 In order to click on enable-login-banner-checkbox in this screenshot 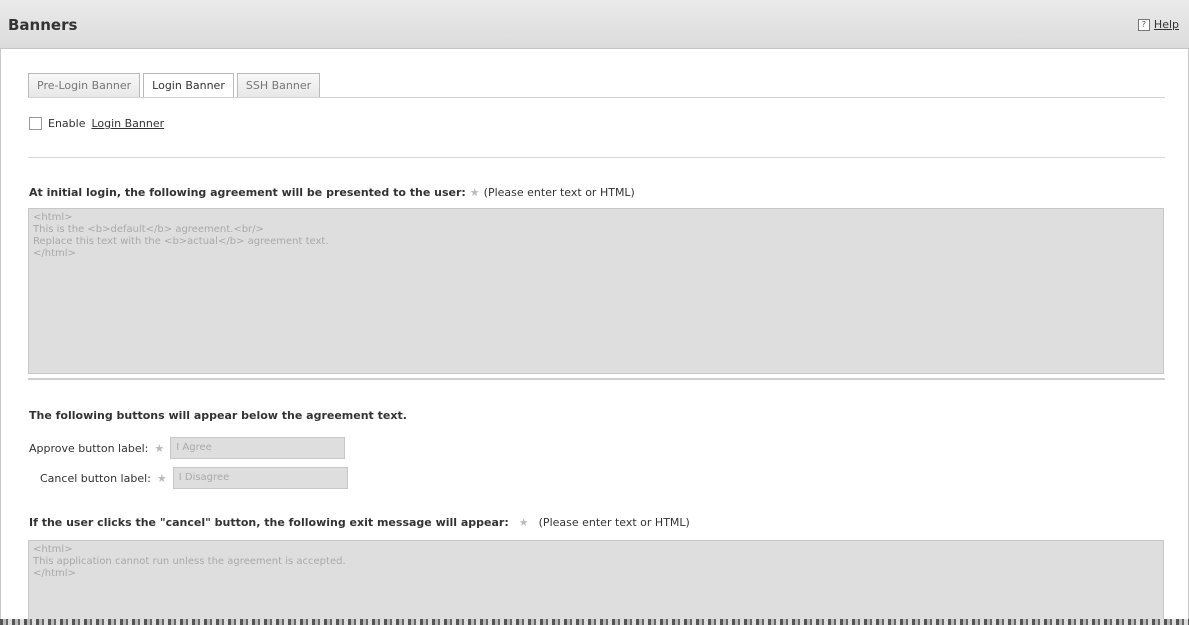, I will do `click(35, 123)`.